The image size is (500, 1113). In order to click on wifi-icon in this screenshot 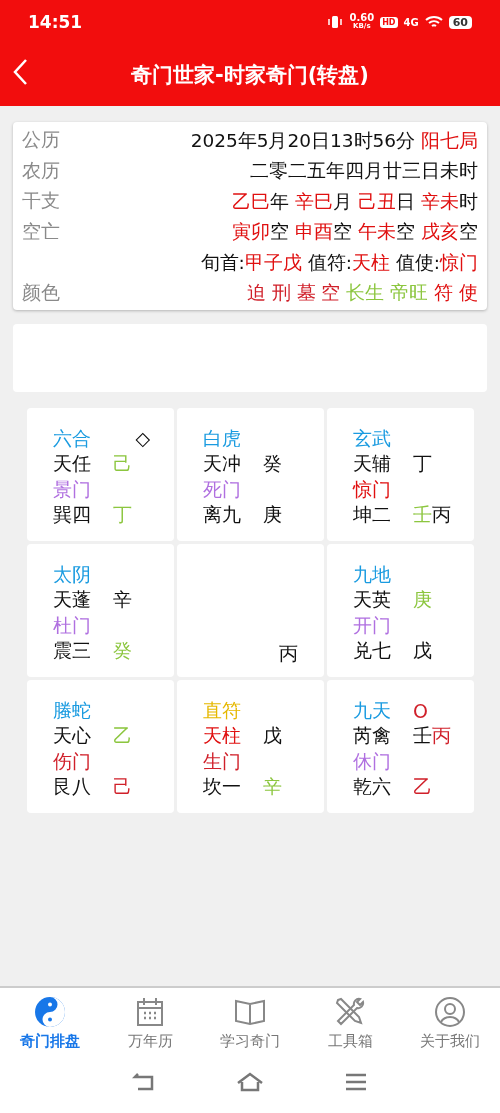, I will do `click(433, 22)`.